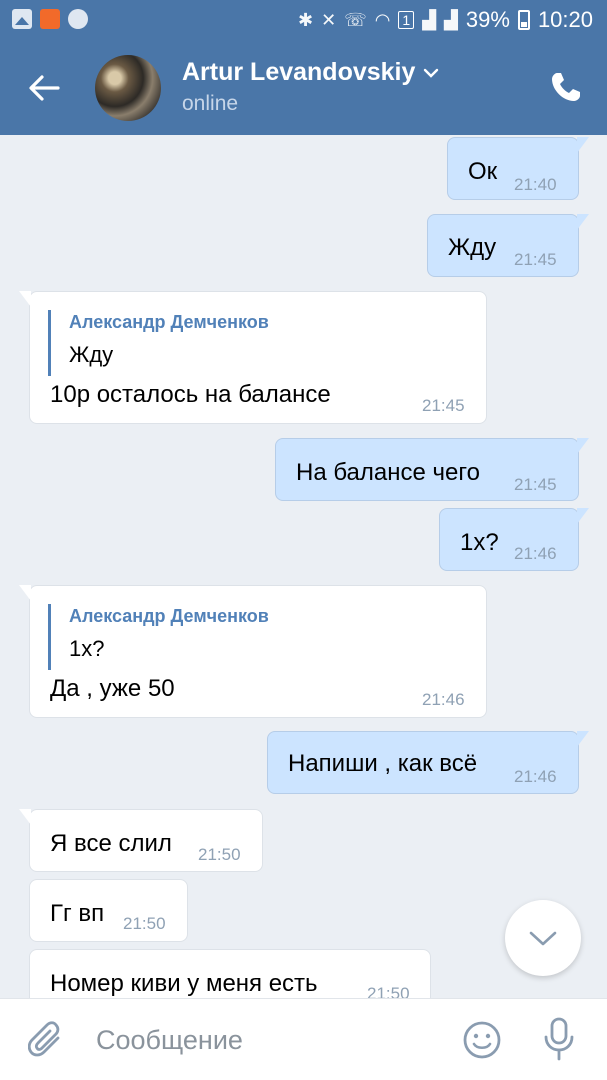 Image resolution: width=607 pixels, height=1080 pixels. I want to click on phone-icon, so click(566, 87).